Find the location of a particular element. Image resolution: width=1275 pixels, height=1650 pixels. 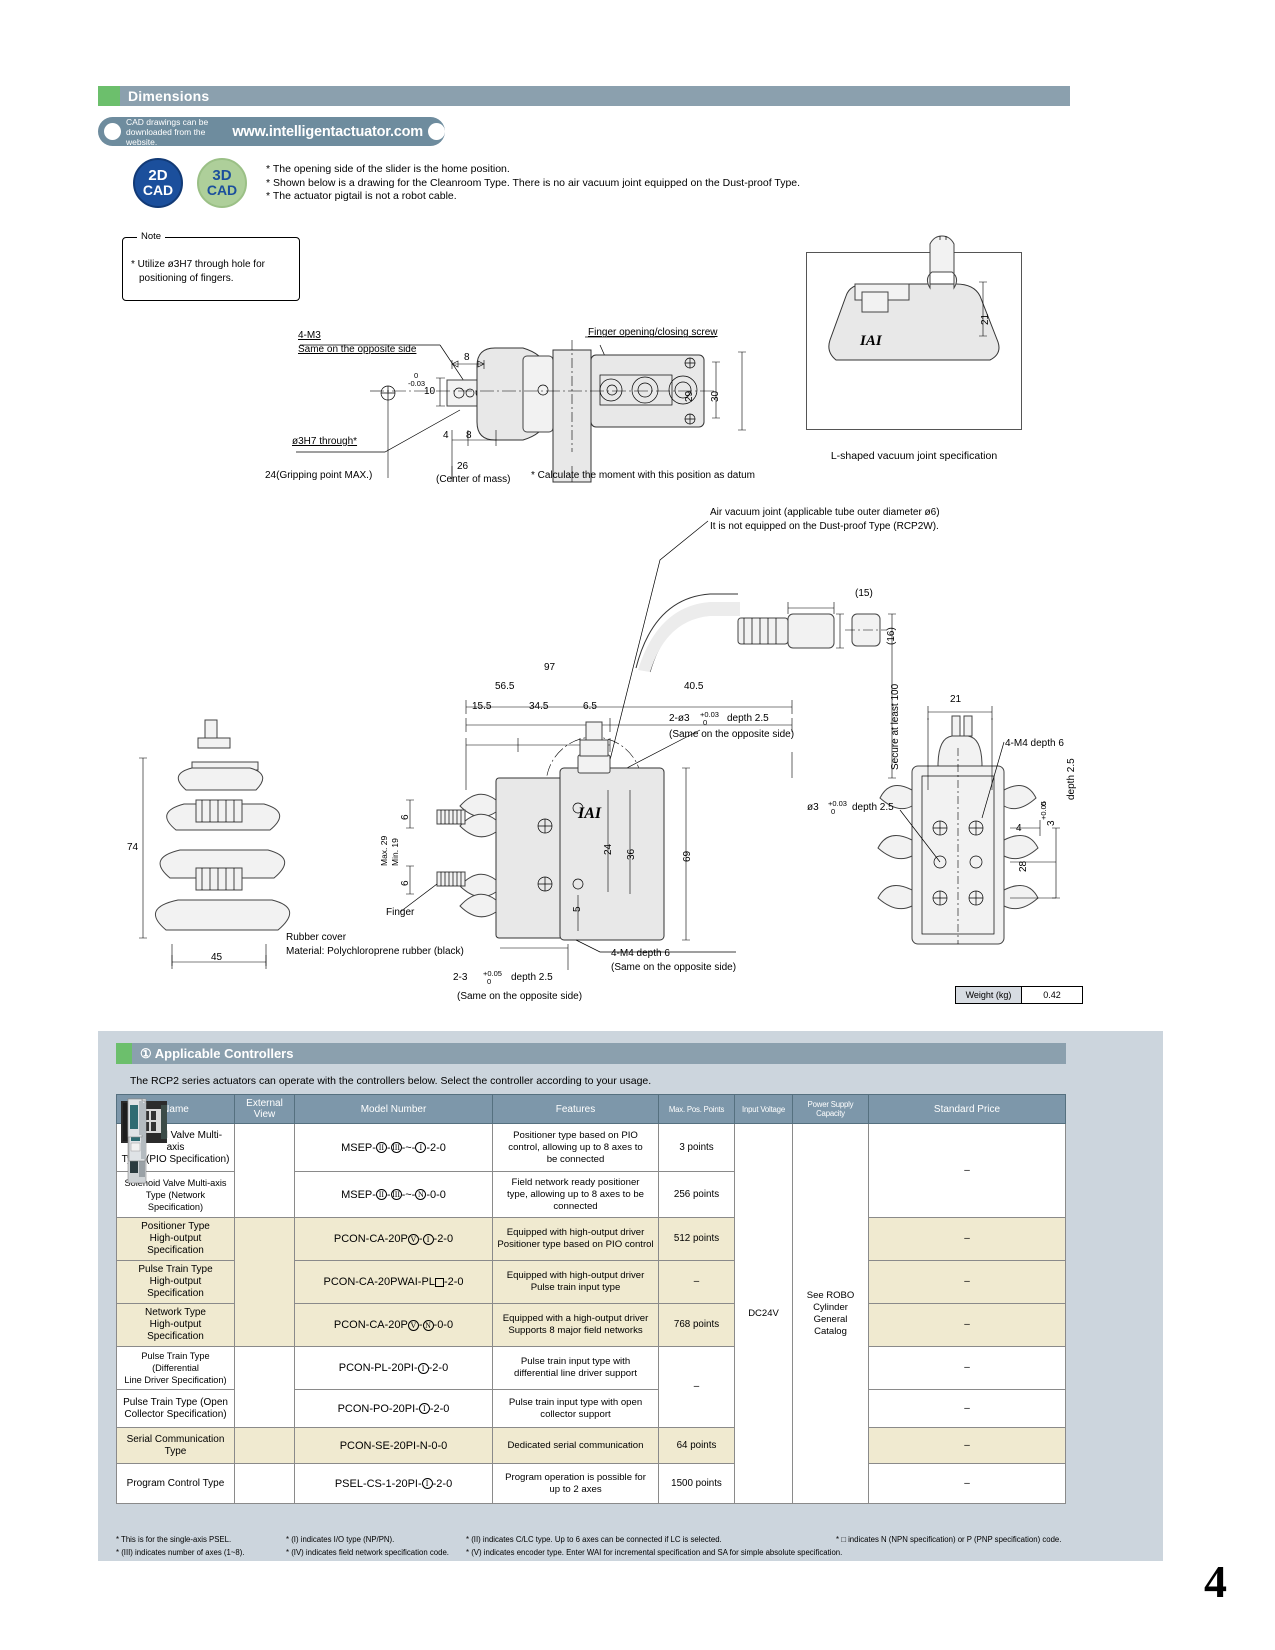

footnote-2: * (I) indicates I/O type (NP/PN). is located at coordinates (340, 1539).